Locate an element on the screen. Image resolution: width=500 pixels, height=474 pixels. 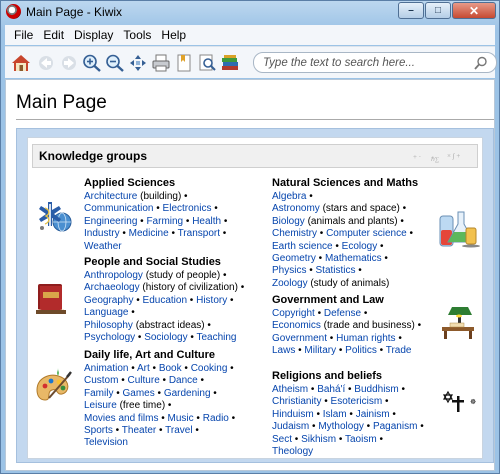
search-icon is located at coordinates (481, 63).